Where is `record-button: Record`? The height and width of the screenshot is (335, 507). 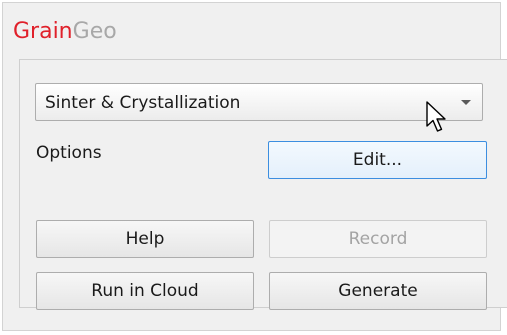 record-button: Record is located at coordinates (378, 239).